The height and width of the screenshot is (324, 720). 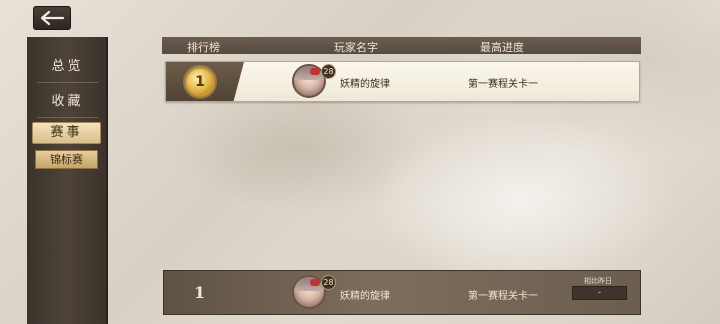 I want to click on gold-medal-icon: 1, so click(x=200, y=82).